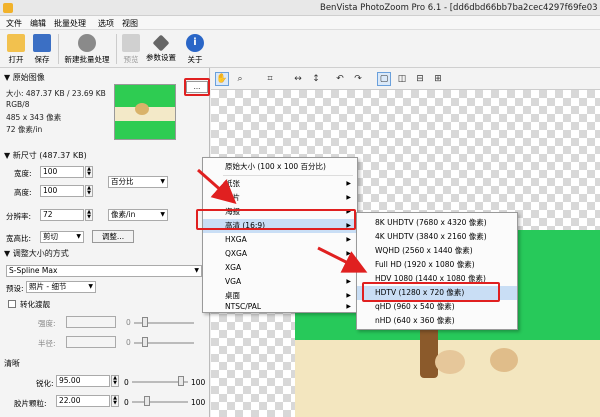 This screenshot has width=600, height=417. What do you see at coordinates (282, 220) in the screenshot?
I see `annotation-arrows` at bounding box center [282, 220].